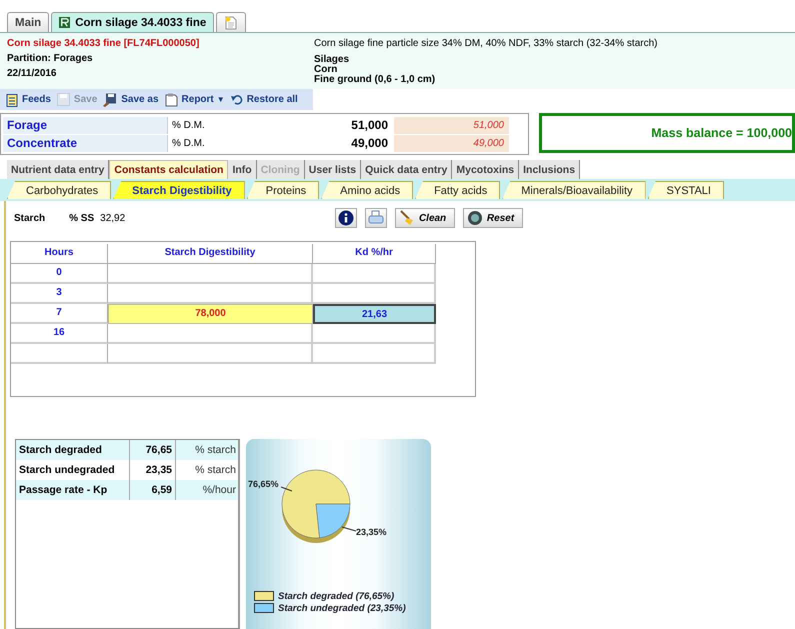  I want to click on clean-button: Clean, so click(425, 218).